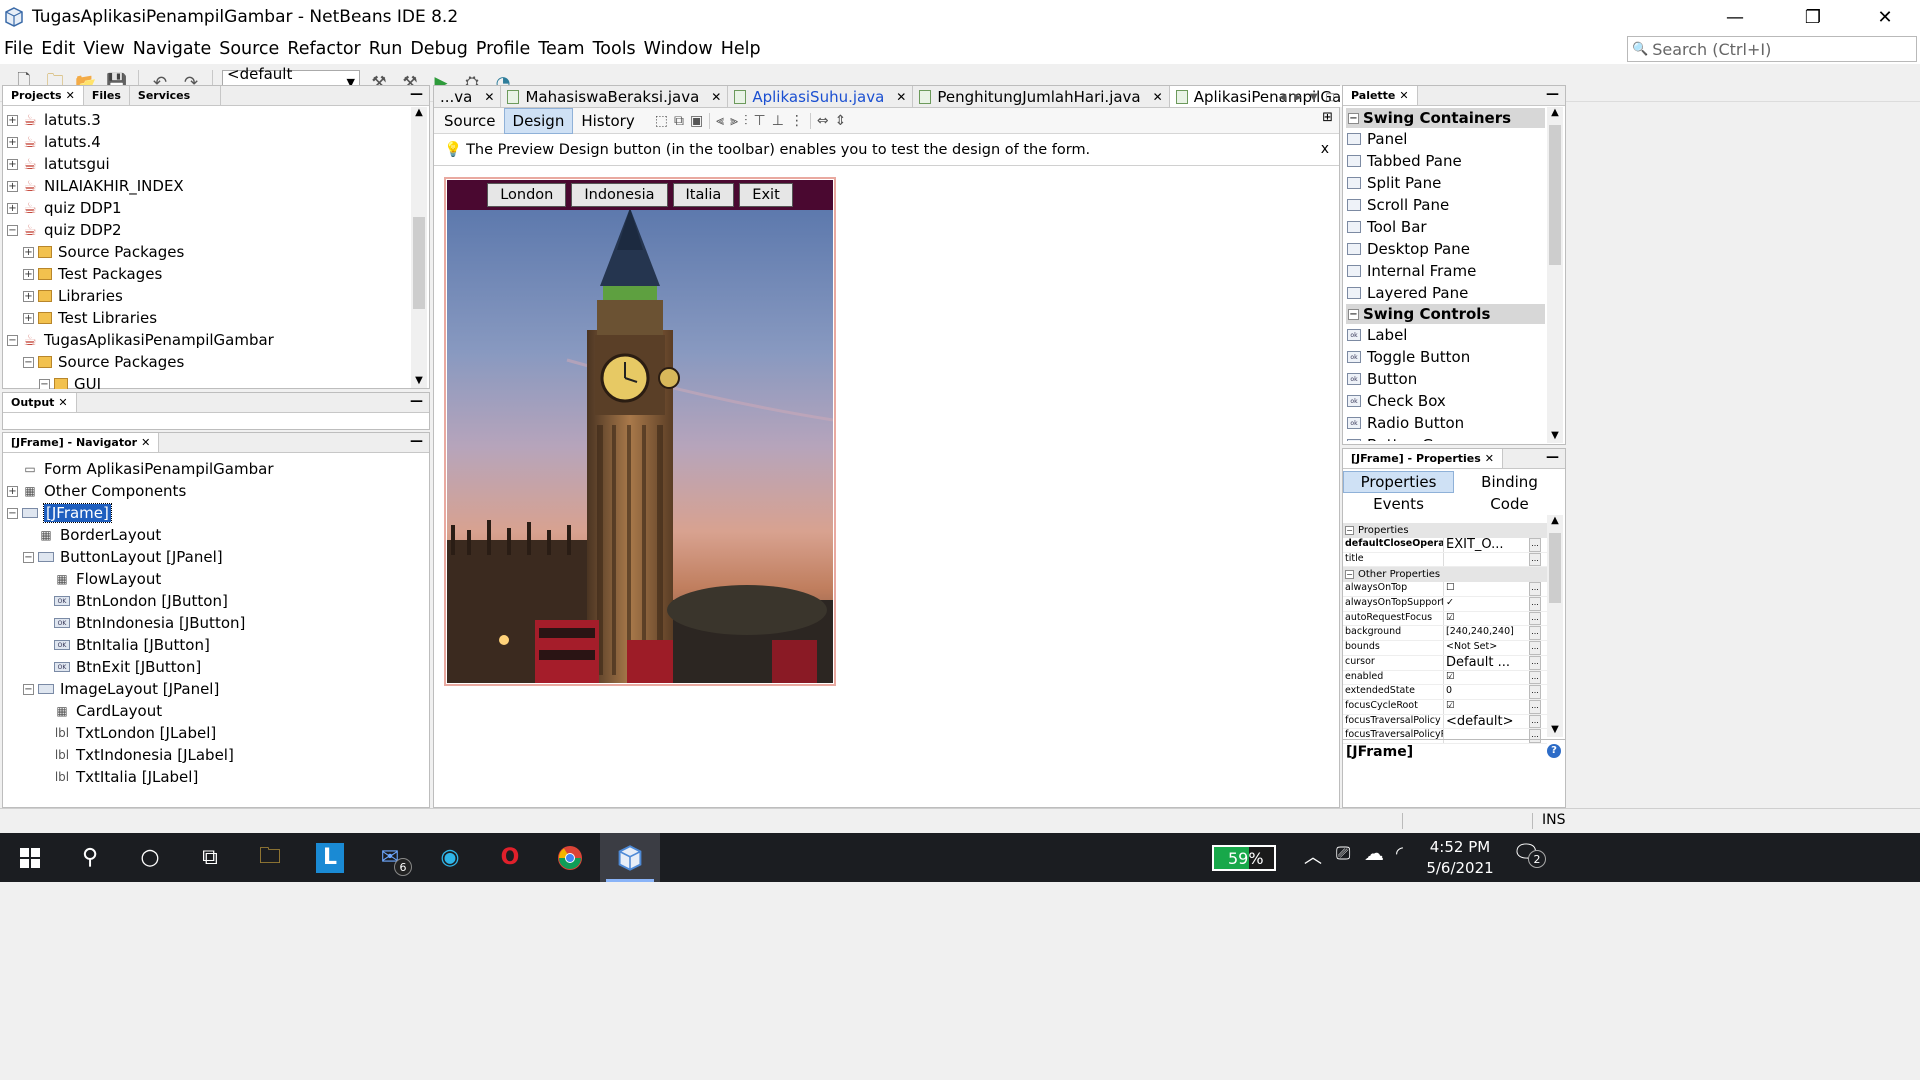  I want to click on change-vertical-resizability-icon: ⇕, so click(841, 121).